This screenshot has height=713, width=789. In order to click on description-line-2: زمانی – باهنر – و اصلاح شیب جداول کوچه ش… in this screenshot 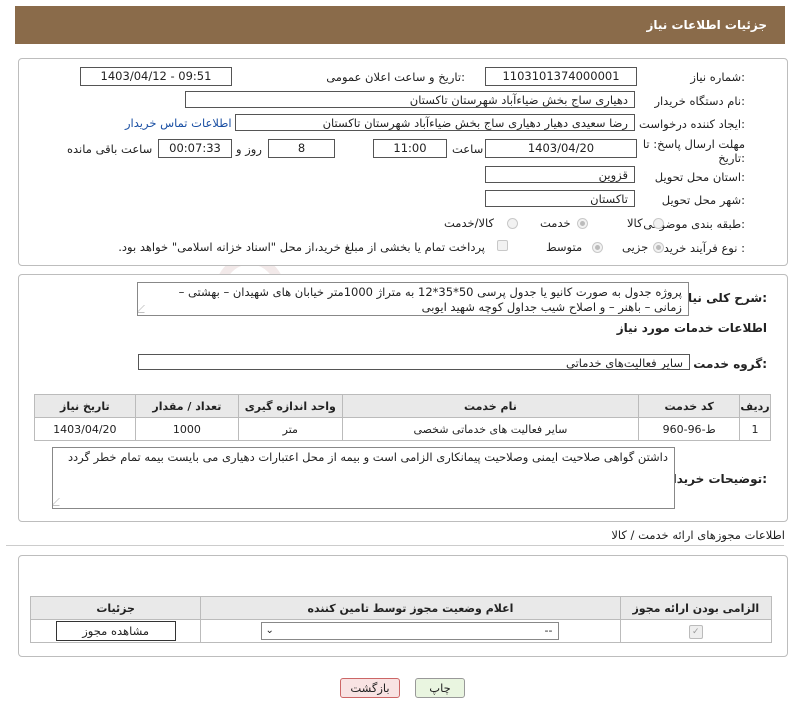, I will do `click(551, 307)`.